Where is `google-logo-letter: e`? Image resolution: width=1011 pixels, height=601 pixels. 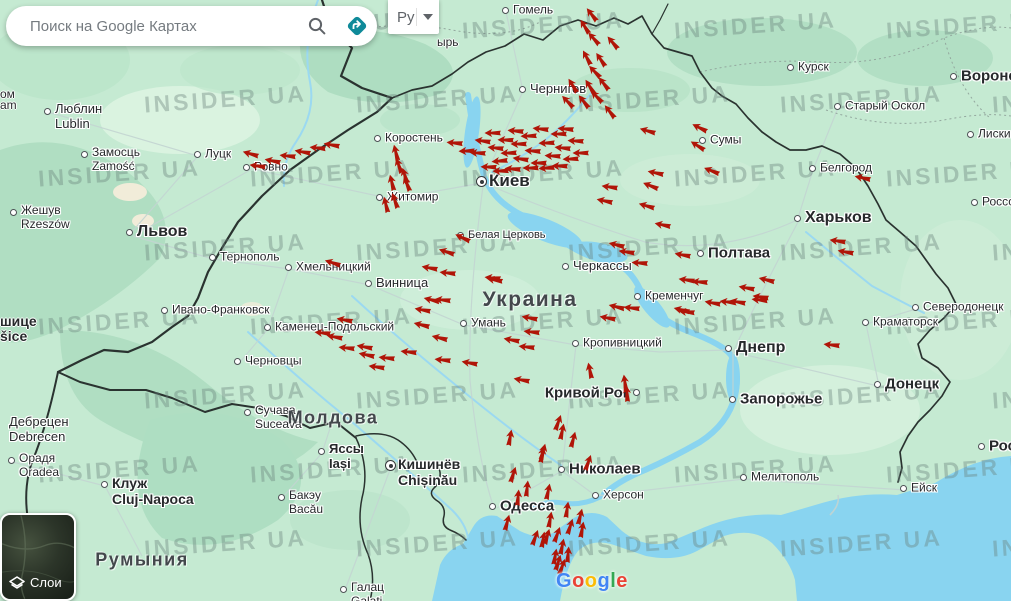 google-logo-letter: e is located at coordinates (622, 581).